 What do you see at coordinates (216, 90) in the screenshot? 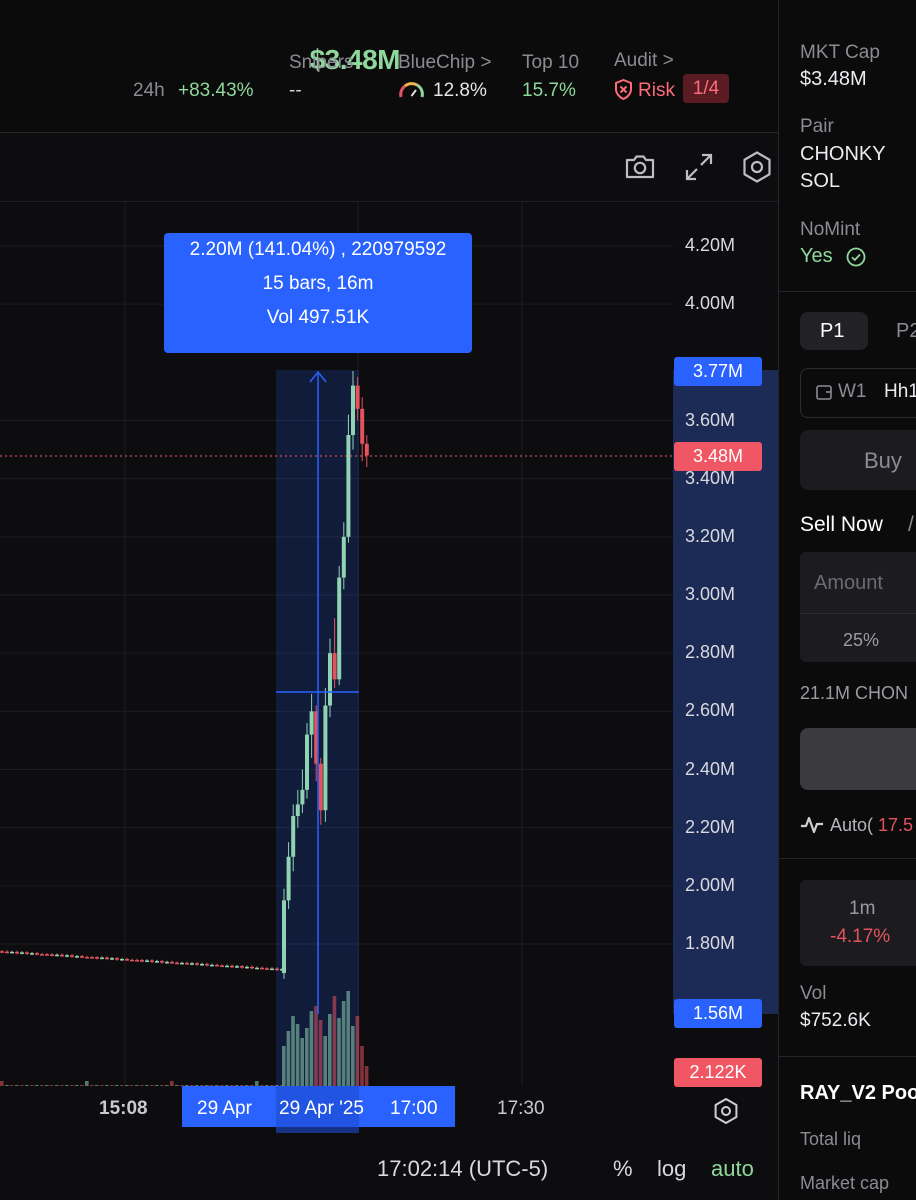
I see `change-24h-value: +83.43%` at bounding box center [216, 90].